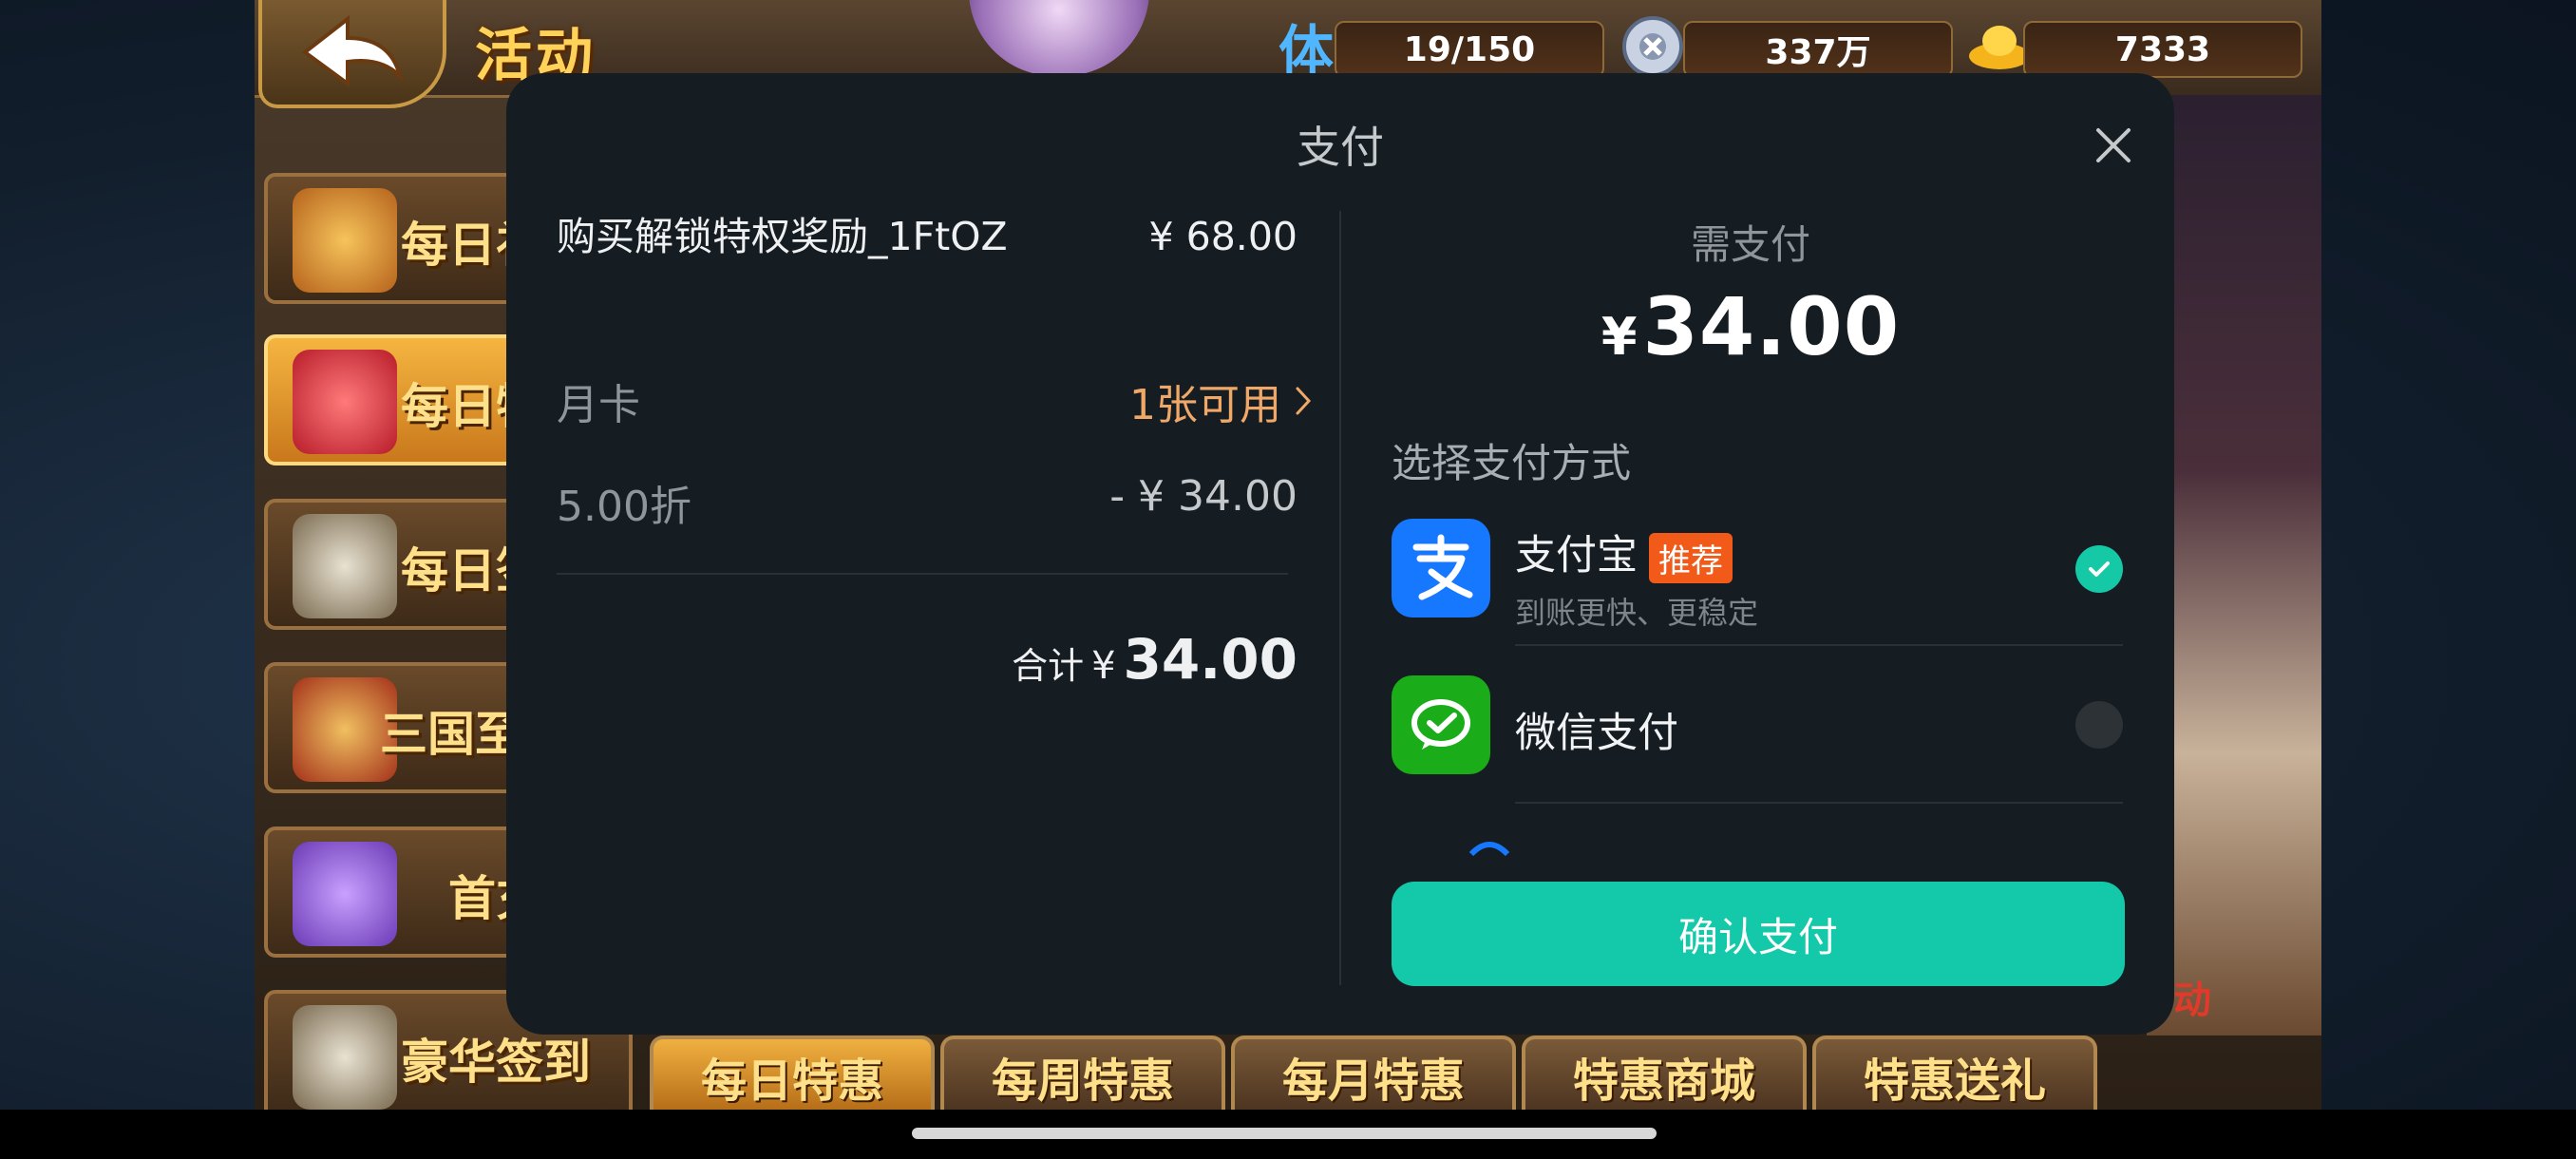  Describe the element at coordinates (1210, 659) in the screenshot. I see `total-amount: 34.00` at that location.